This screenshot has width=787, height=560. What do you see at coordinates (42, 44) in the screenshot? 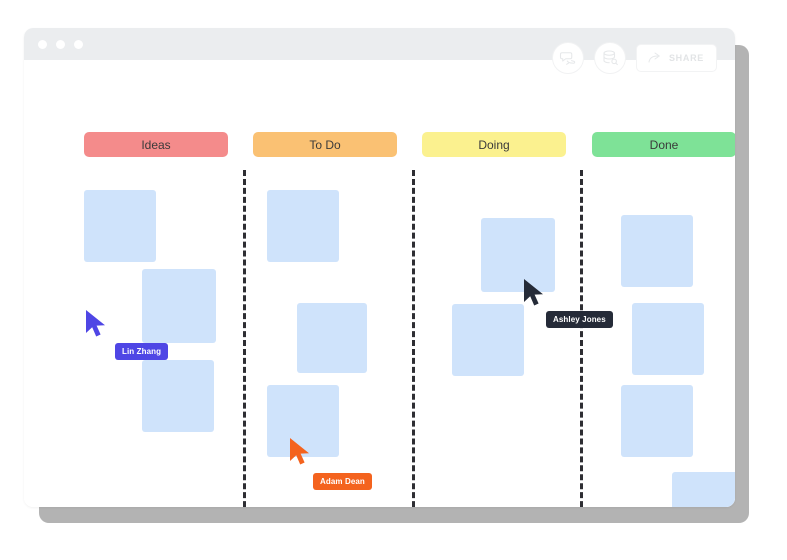
I see `close-dot-icon` at bounding box center [42, 44].